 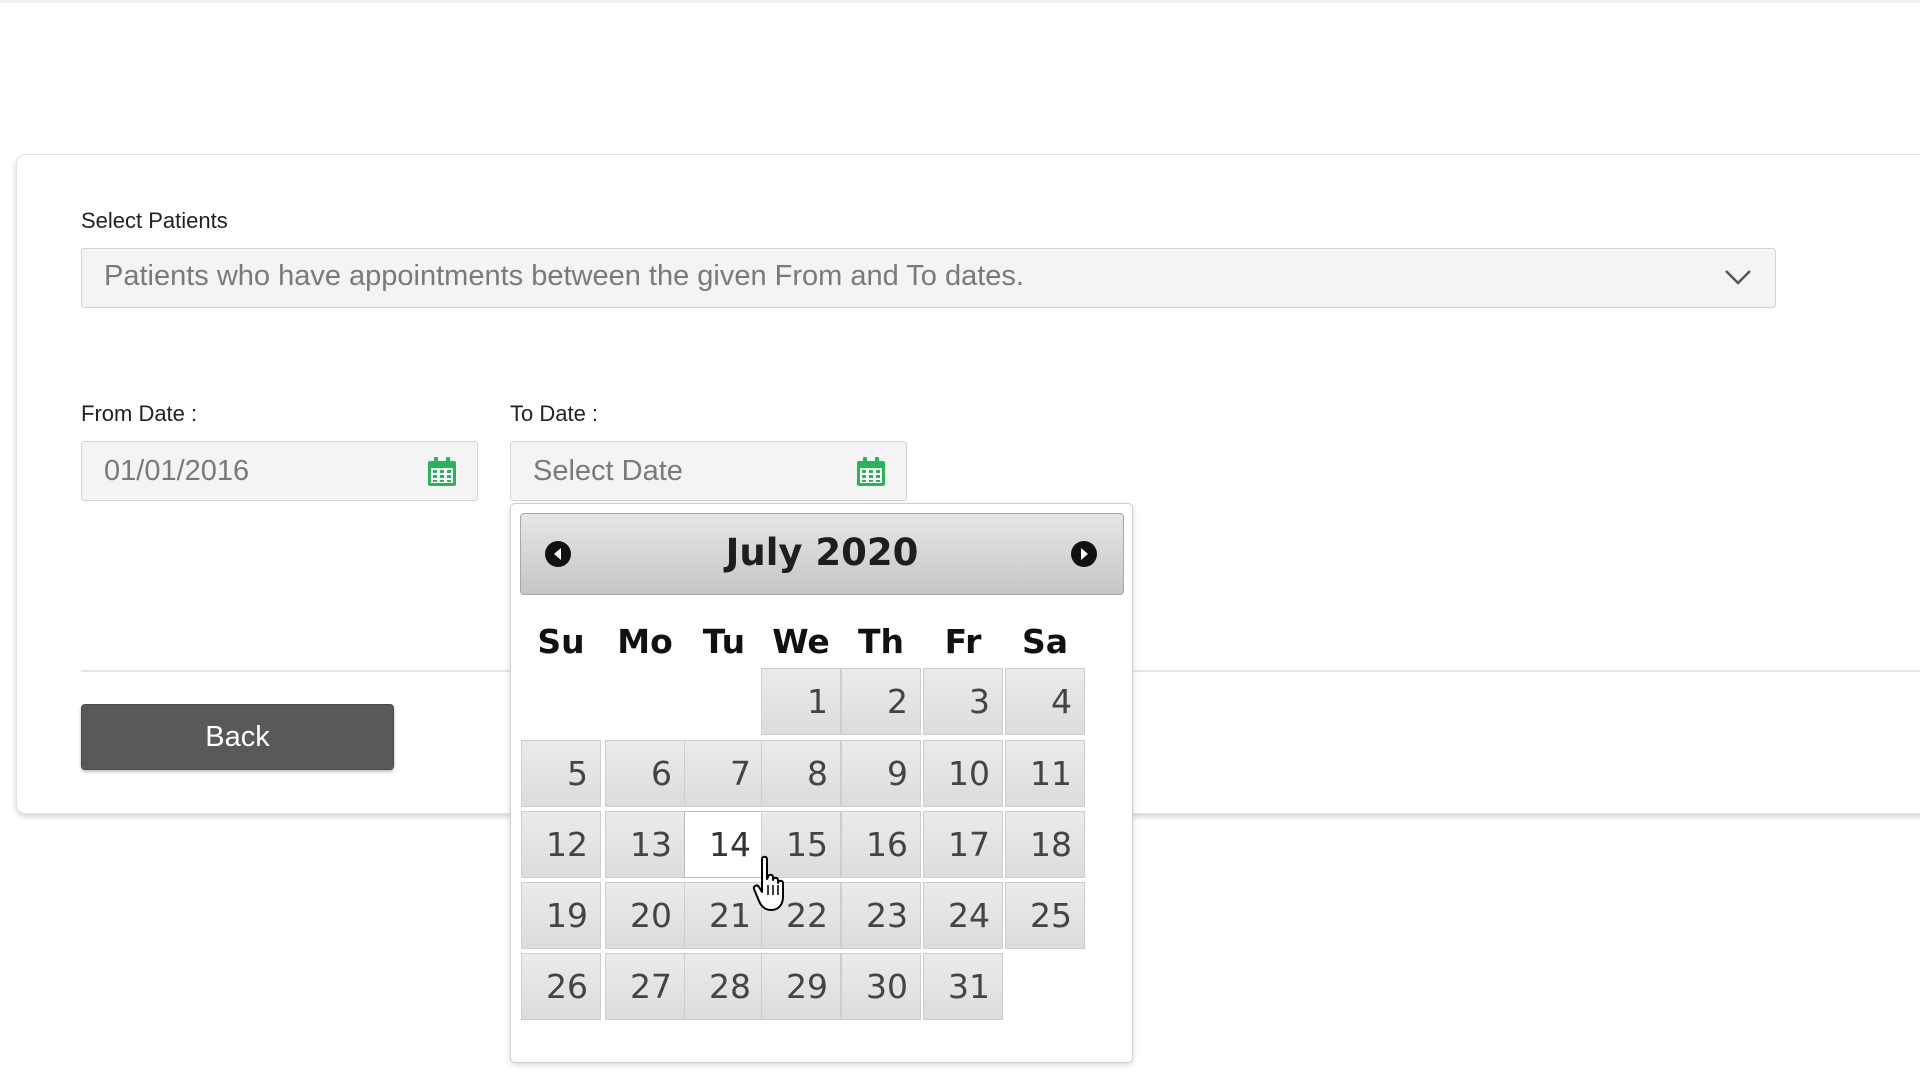 I want to click on day-cell-9: 9, so click(x=881, y=773).